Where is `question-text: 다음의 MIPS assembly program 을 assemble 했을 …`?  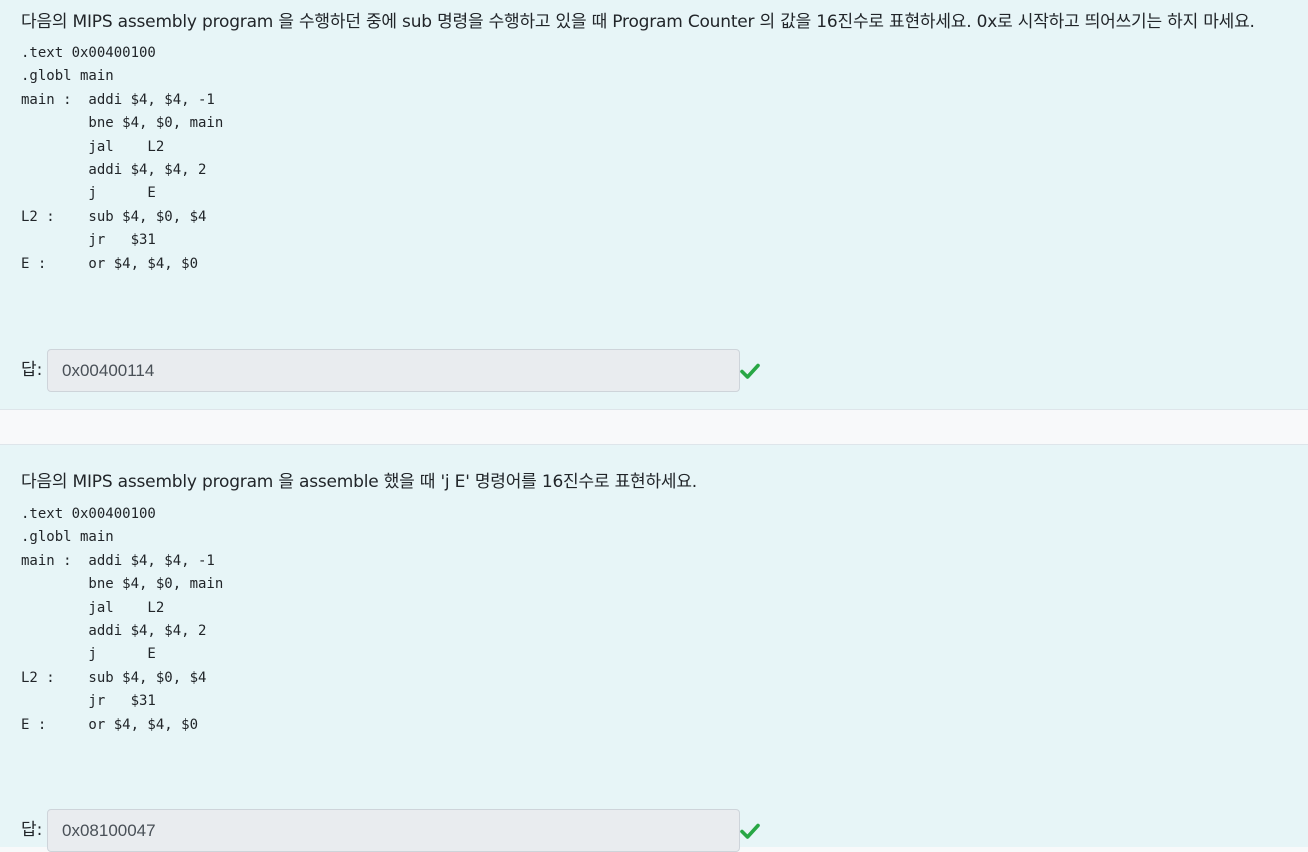
question-text: 다음의 MIPS assembly program 을 assemble 했을 … is located at coordinates (359, 482).